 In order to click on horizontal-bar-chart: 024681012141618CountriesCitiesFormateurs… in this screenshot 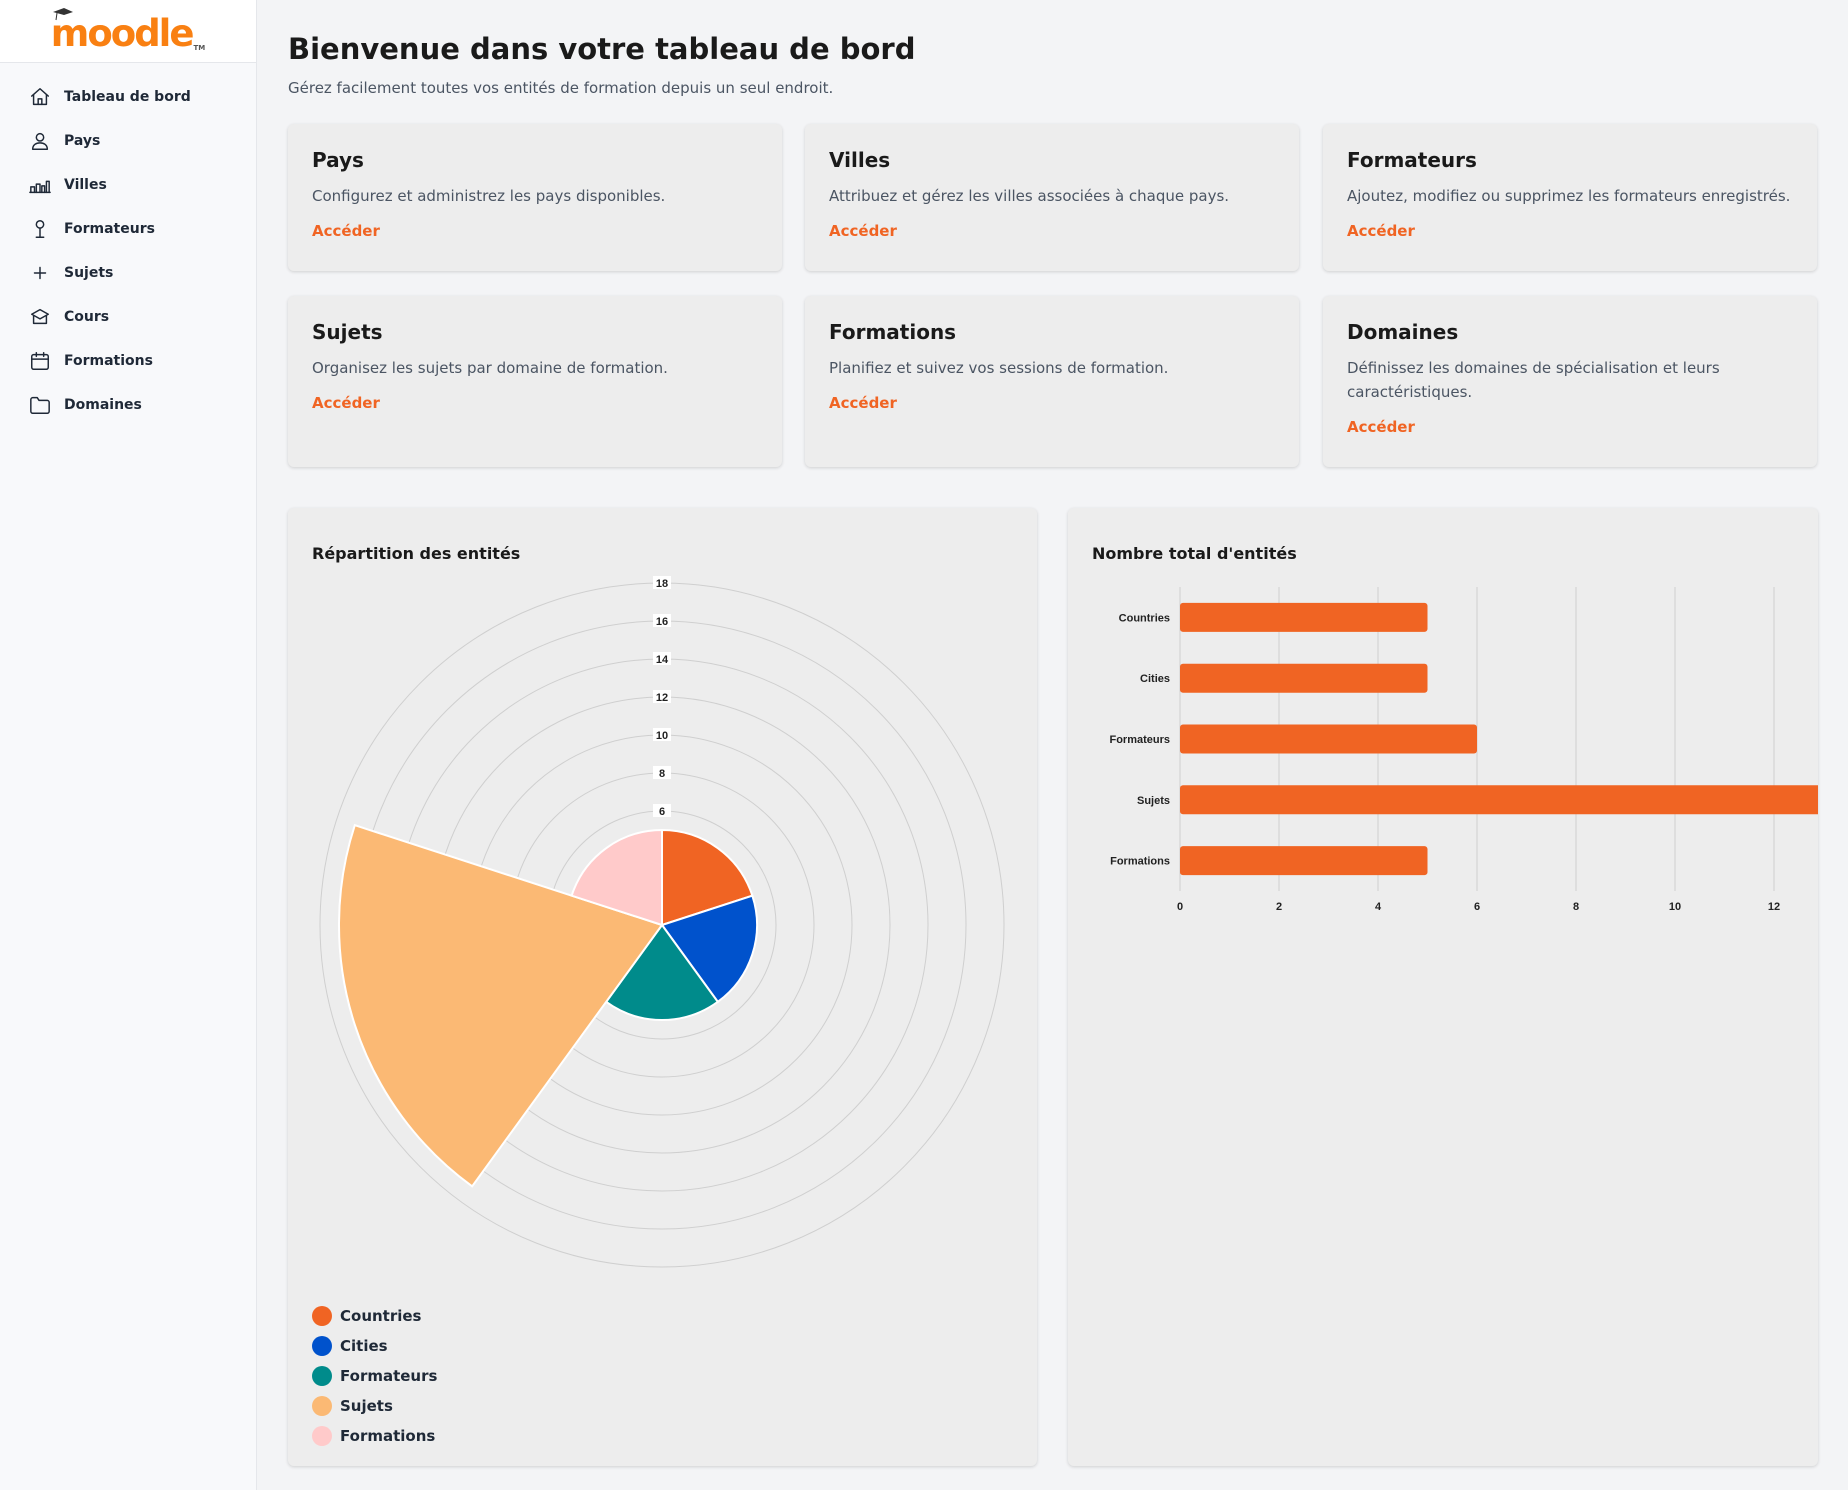, I will do `click(1463, 750)`.